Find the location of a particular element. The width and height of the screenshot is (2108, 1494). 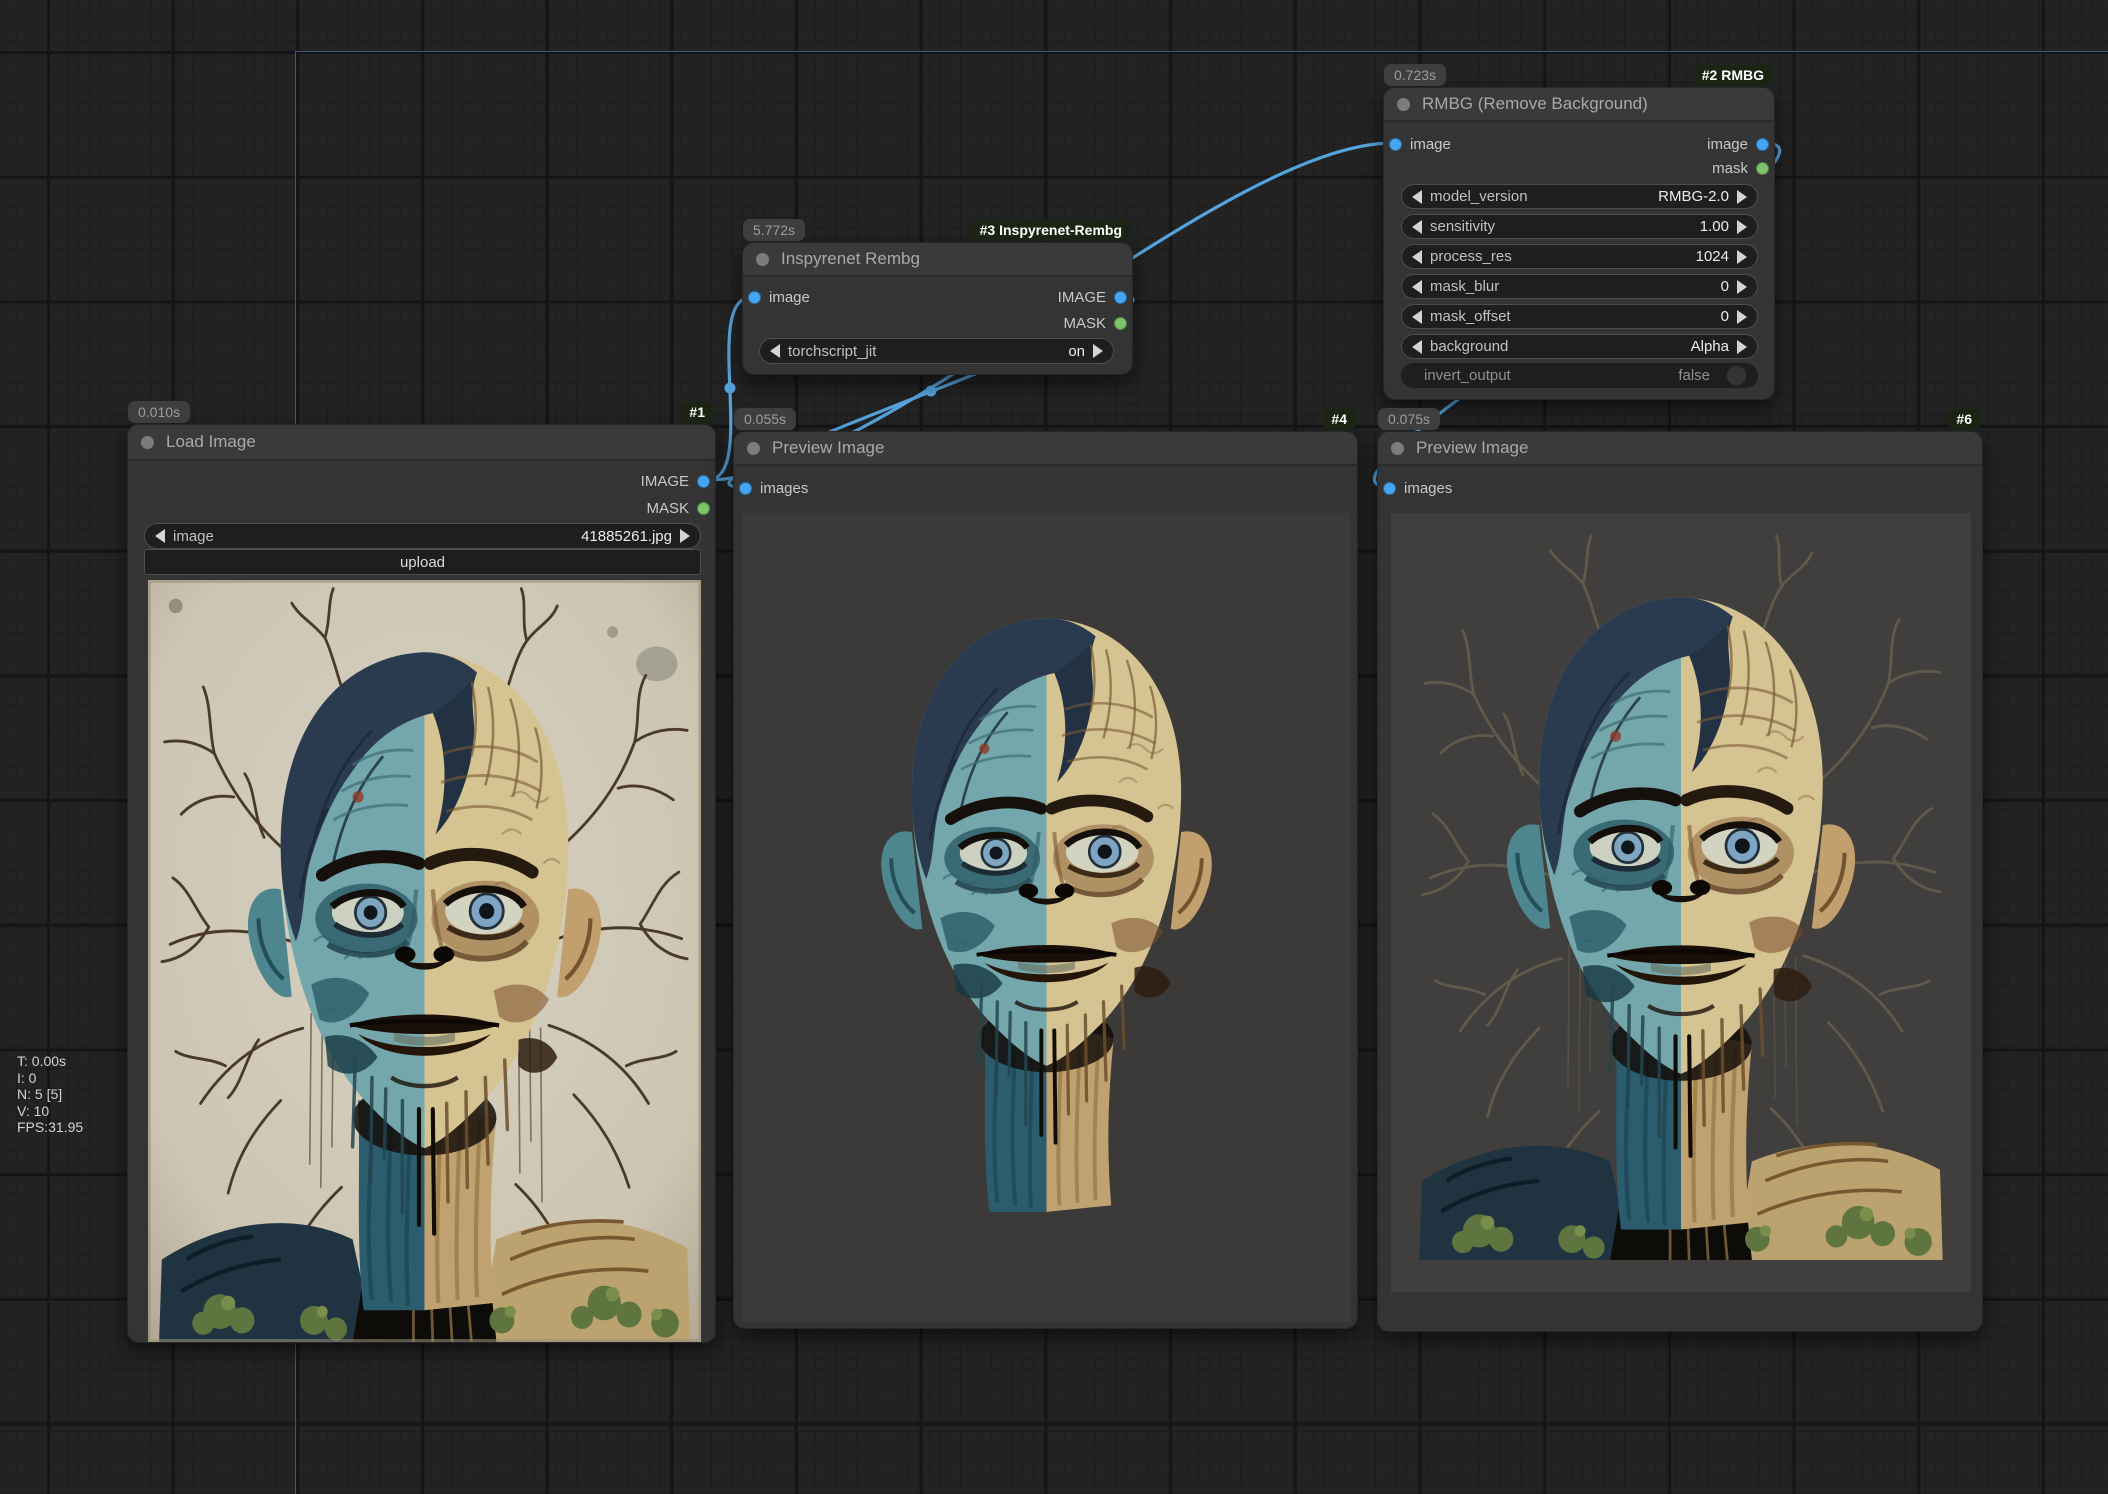

node-title-bar: Inspyrenet Rembg is located at coordinates (937, 260).